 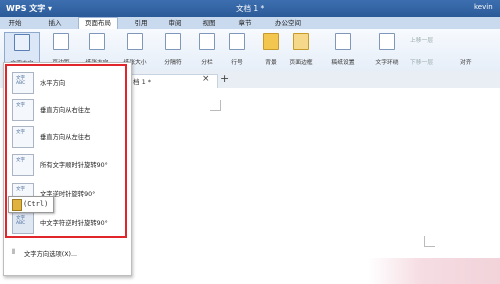 What do you see at coordinates (23, 223) in the screenshot?
I see `chinese-rotate-icon: 文字ABC` at bounding box center [23, 223].